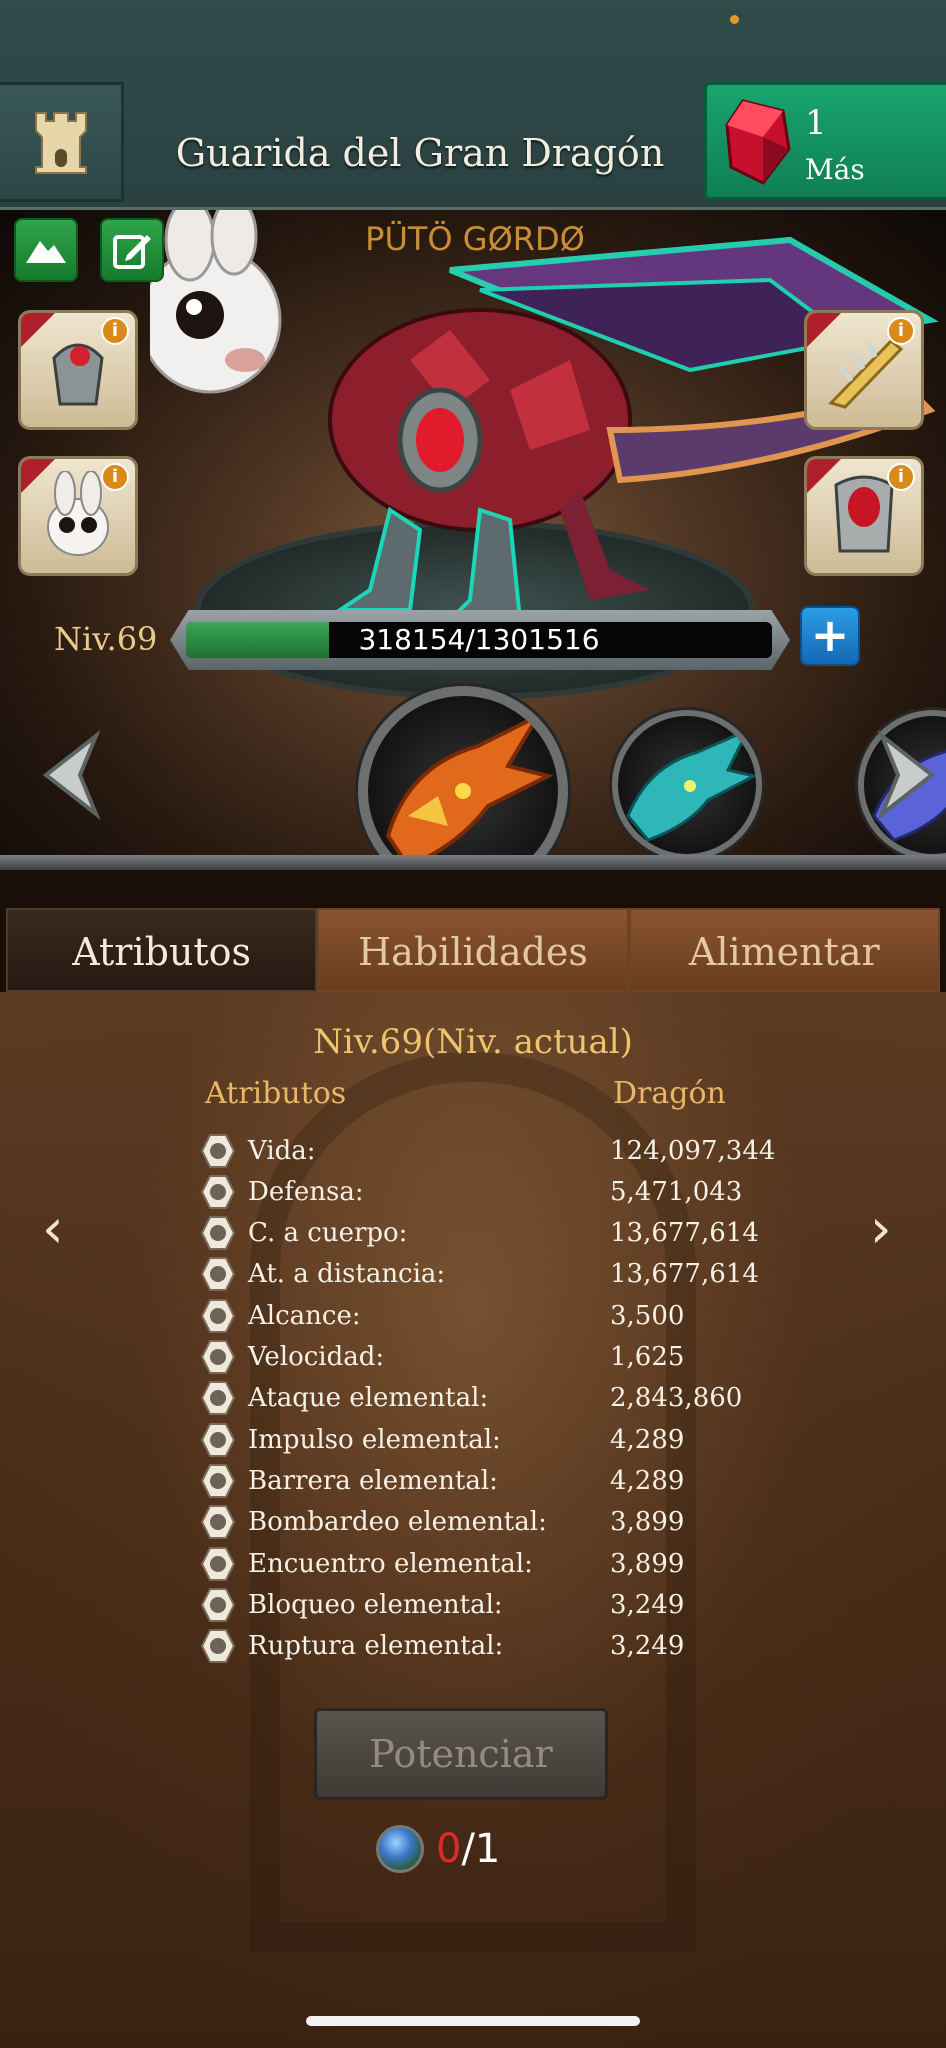  What do you see at coordinates (374, 1439) in the screenshot?
I see `attribute-label: Impulso elemental:` at bounding box center [374, 1439].